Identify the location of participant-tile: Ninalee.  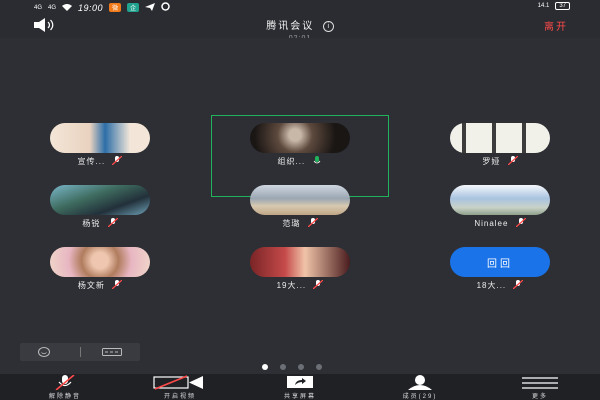
(500, 215).